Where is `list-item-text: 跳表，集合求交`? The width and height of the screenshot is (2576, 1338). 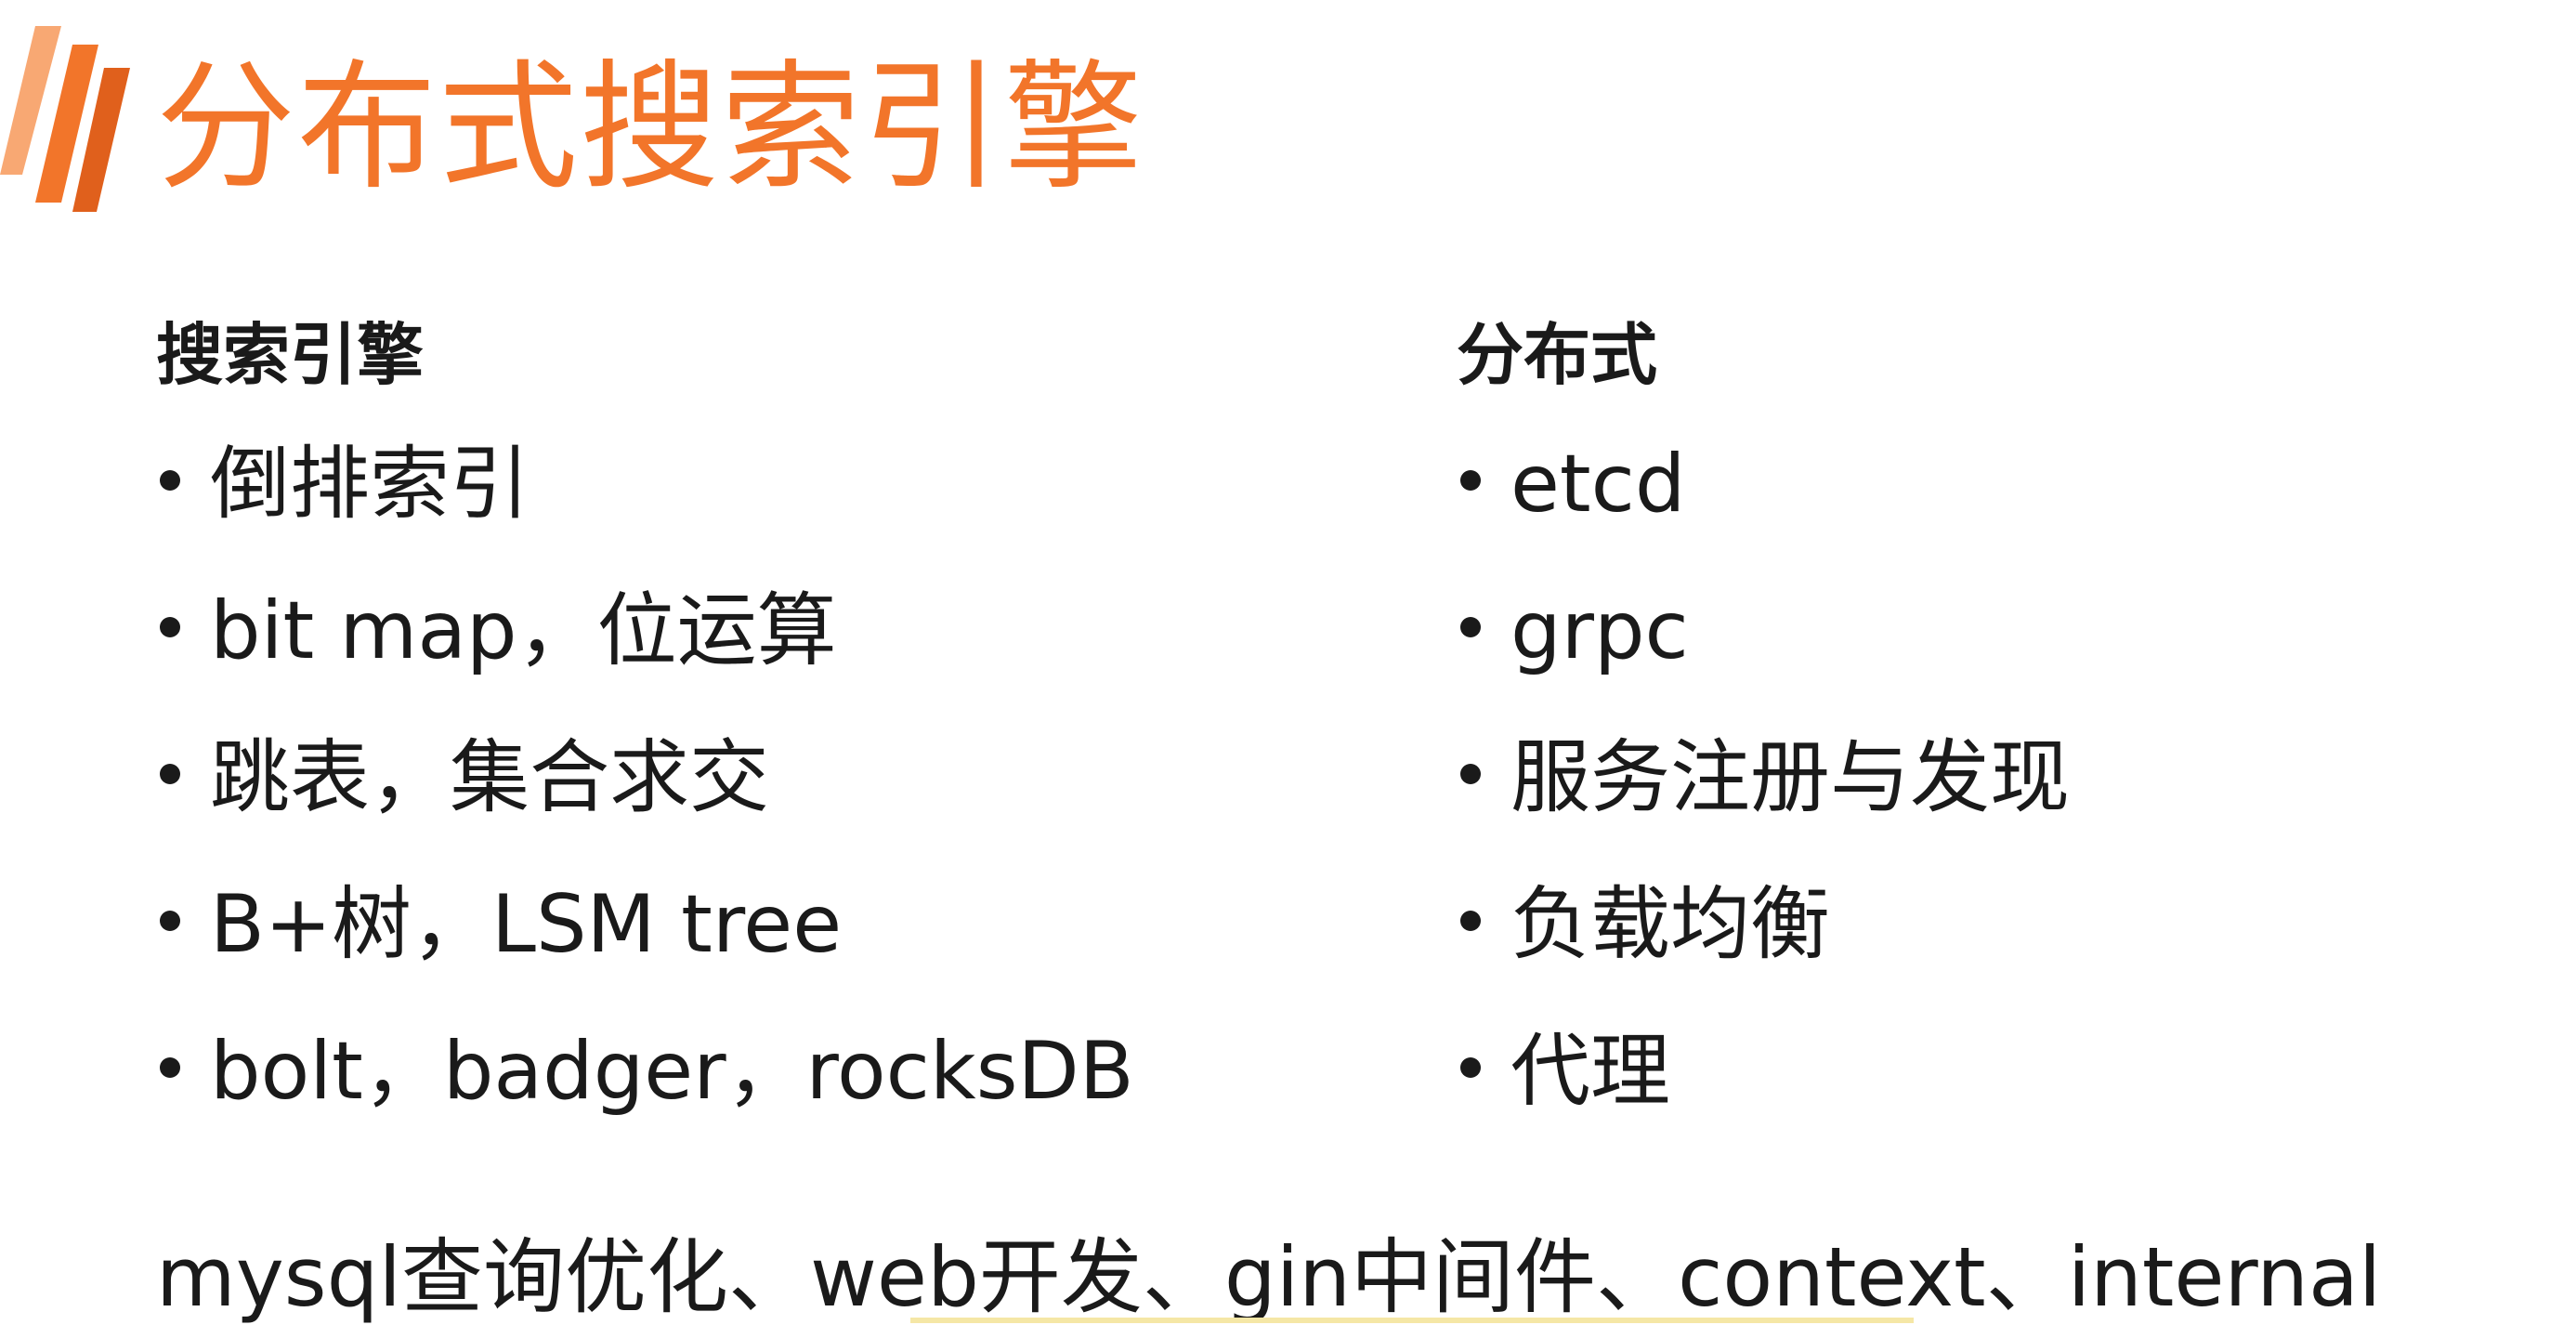 list-item-text: 跳表，集合求交 is located at coordinates (489, 777).